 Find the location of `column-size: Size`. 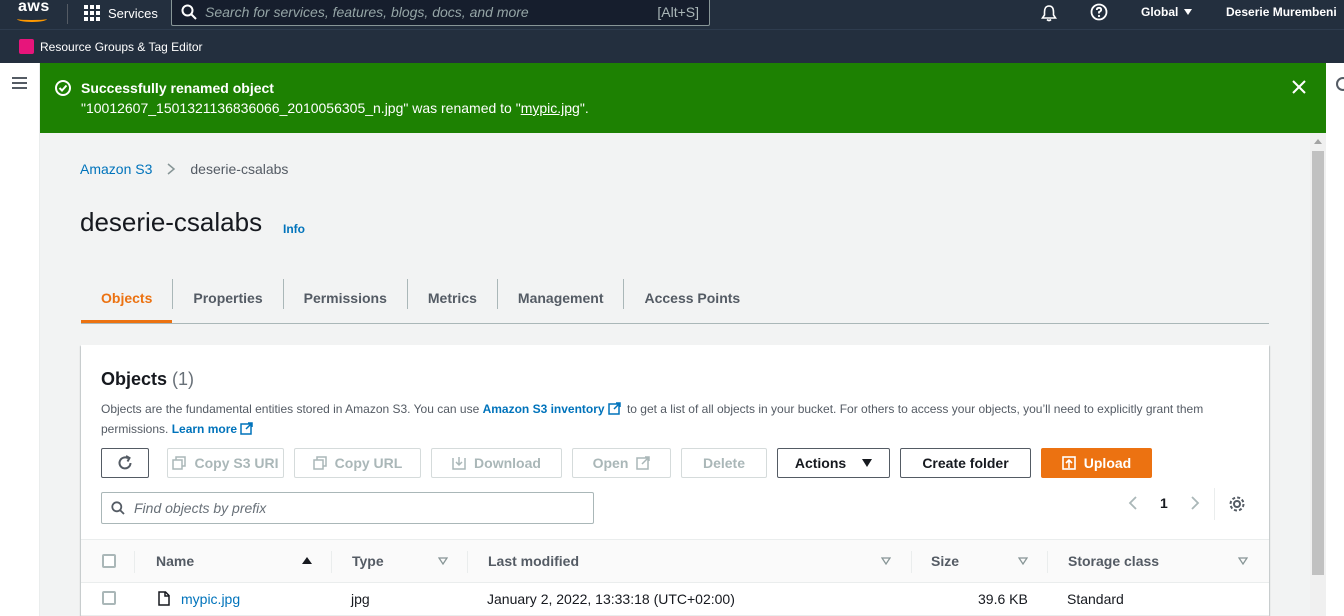

column-size: Size is located at coordinates (945, 561).